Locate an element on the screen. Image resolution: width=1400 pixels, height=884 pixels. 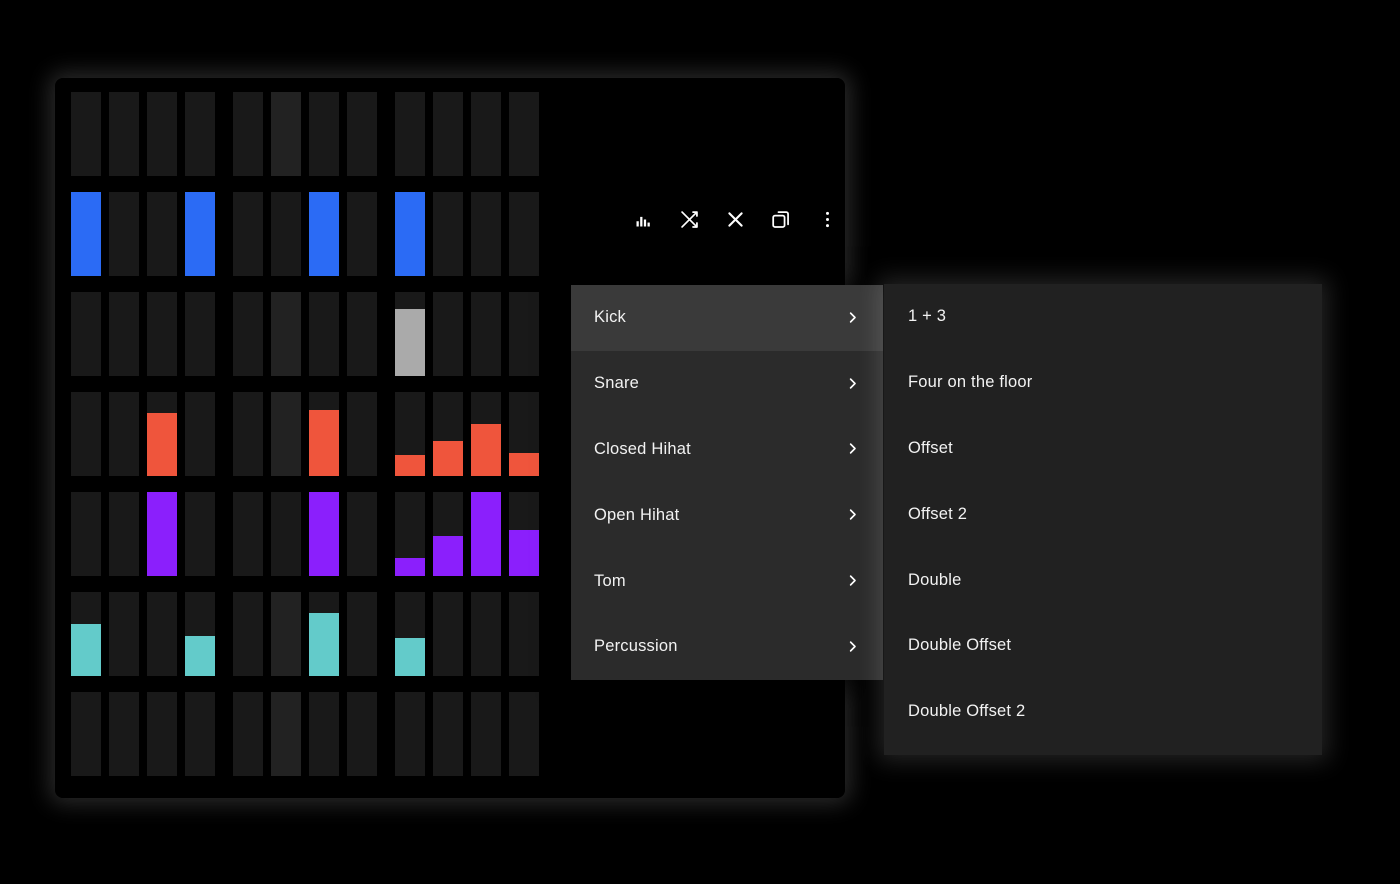
submenu-item-1-3: 1 + 3 is located at coordinates (1103, 317).